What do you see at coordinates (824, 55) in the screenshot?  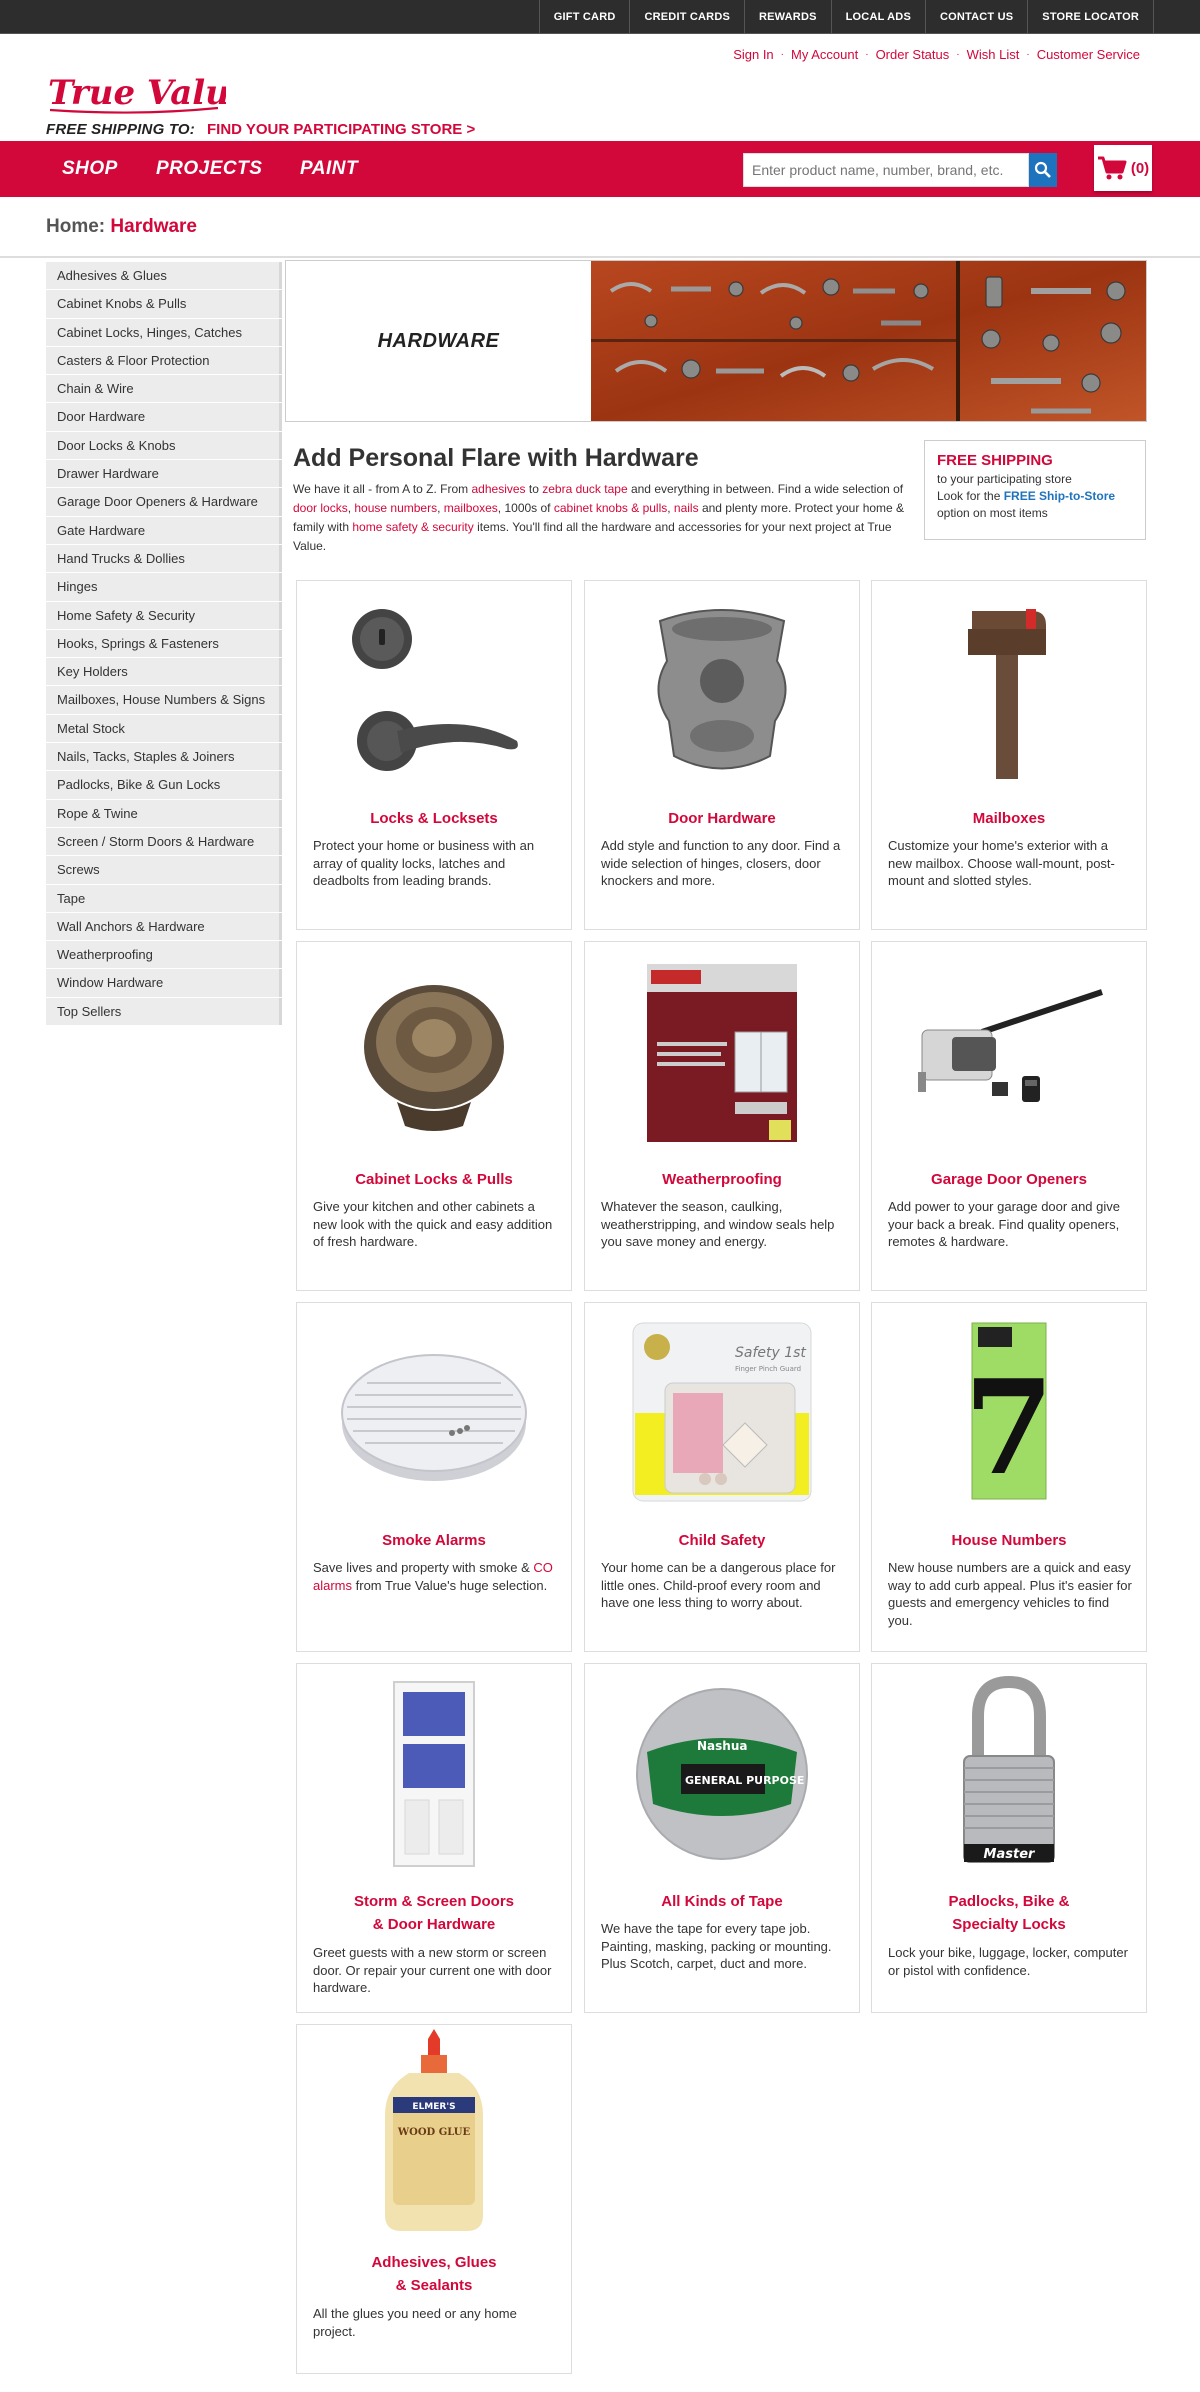 I see `my-account-link: My Account` at bounding box center [824, 55].